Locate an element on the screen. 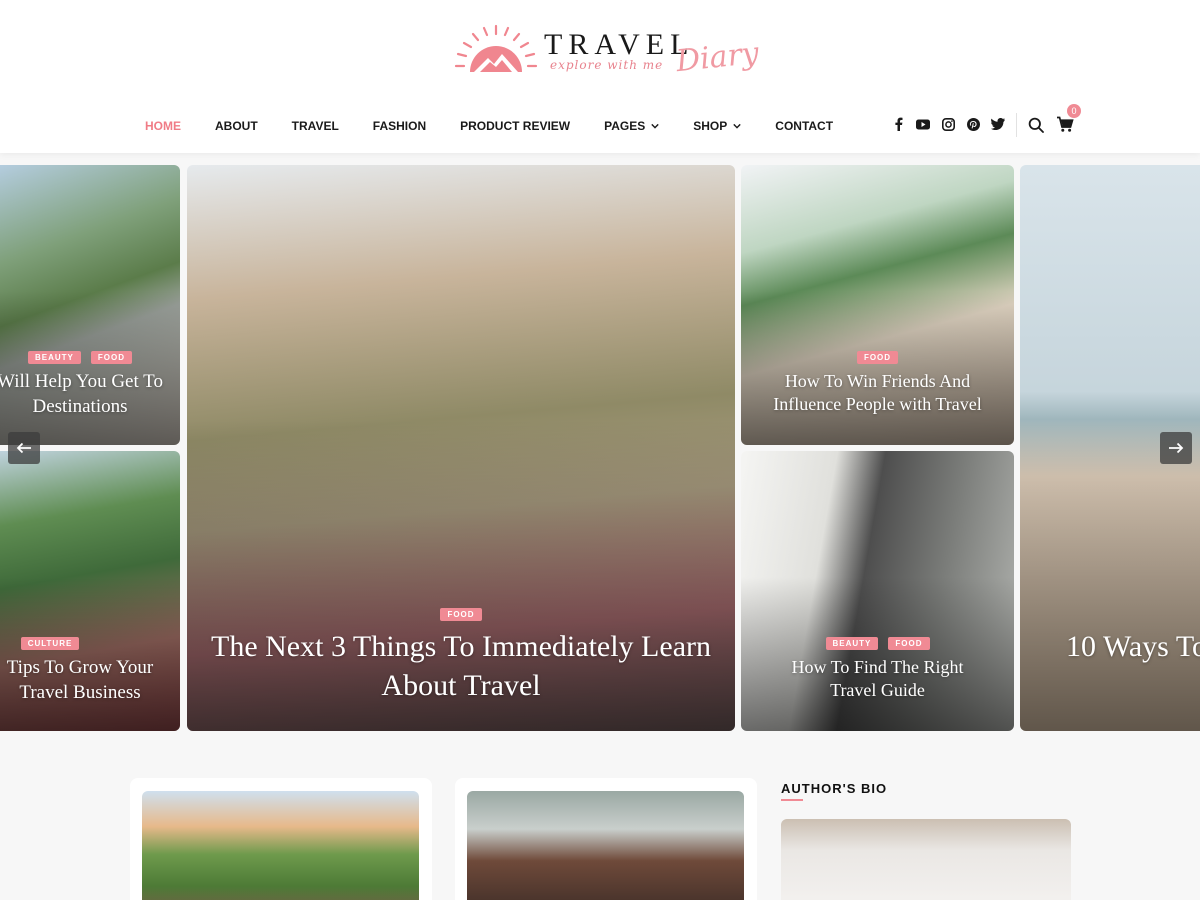 This screenshot has width=1200, height=900. post-title: 10 Ways To is located at coordinates (1133, 646).